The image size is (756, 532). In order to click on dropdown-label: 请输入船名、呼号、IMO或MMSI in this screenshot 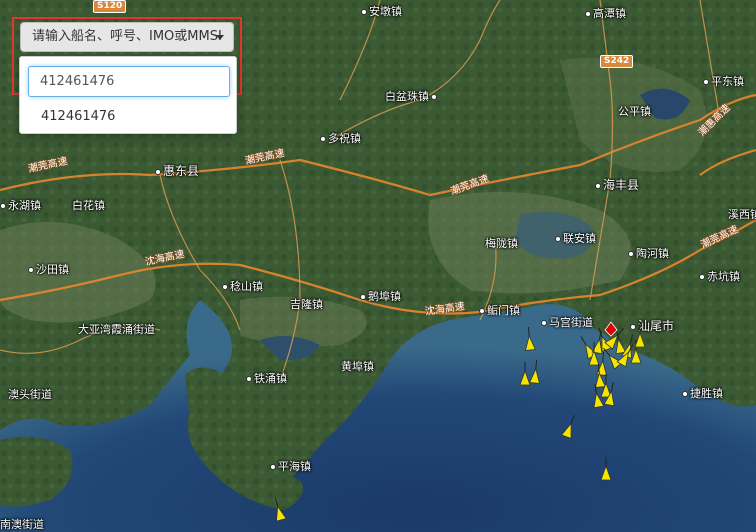, I will do `click(127, 36)`.